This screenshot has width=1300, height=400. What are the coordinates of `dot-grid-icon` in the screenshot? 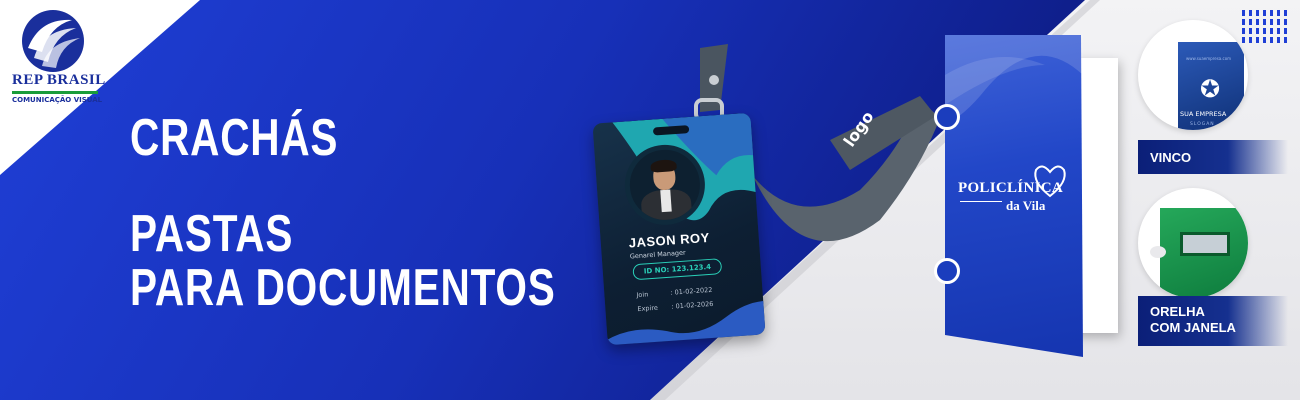 It's located at (1264, 26).